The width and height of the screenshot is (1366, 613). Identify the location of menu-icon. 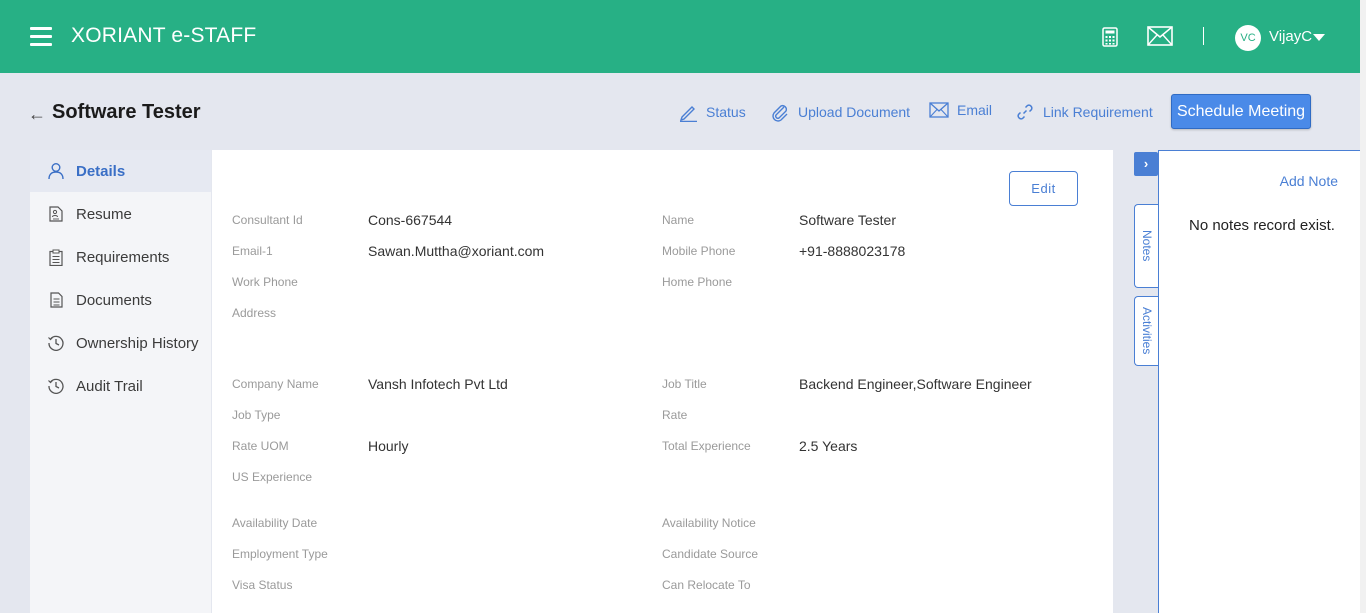
(41, 37).